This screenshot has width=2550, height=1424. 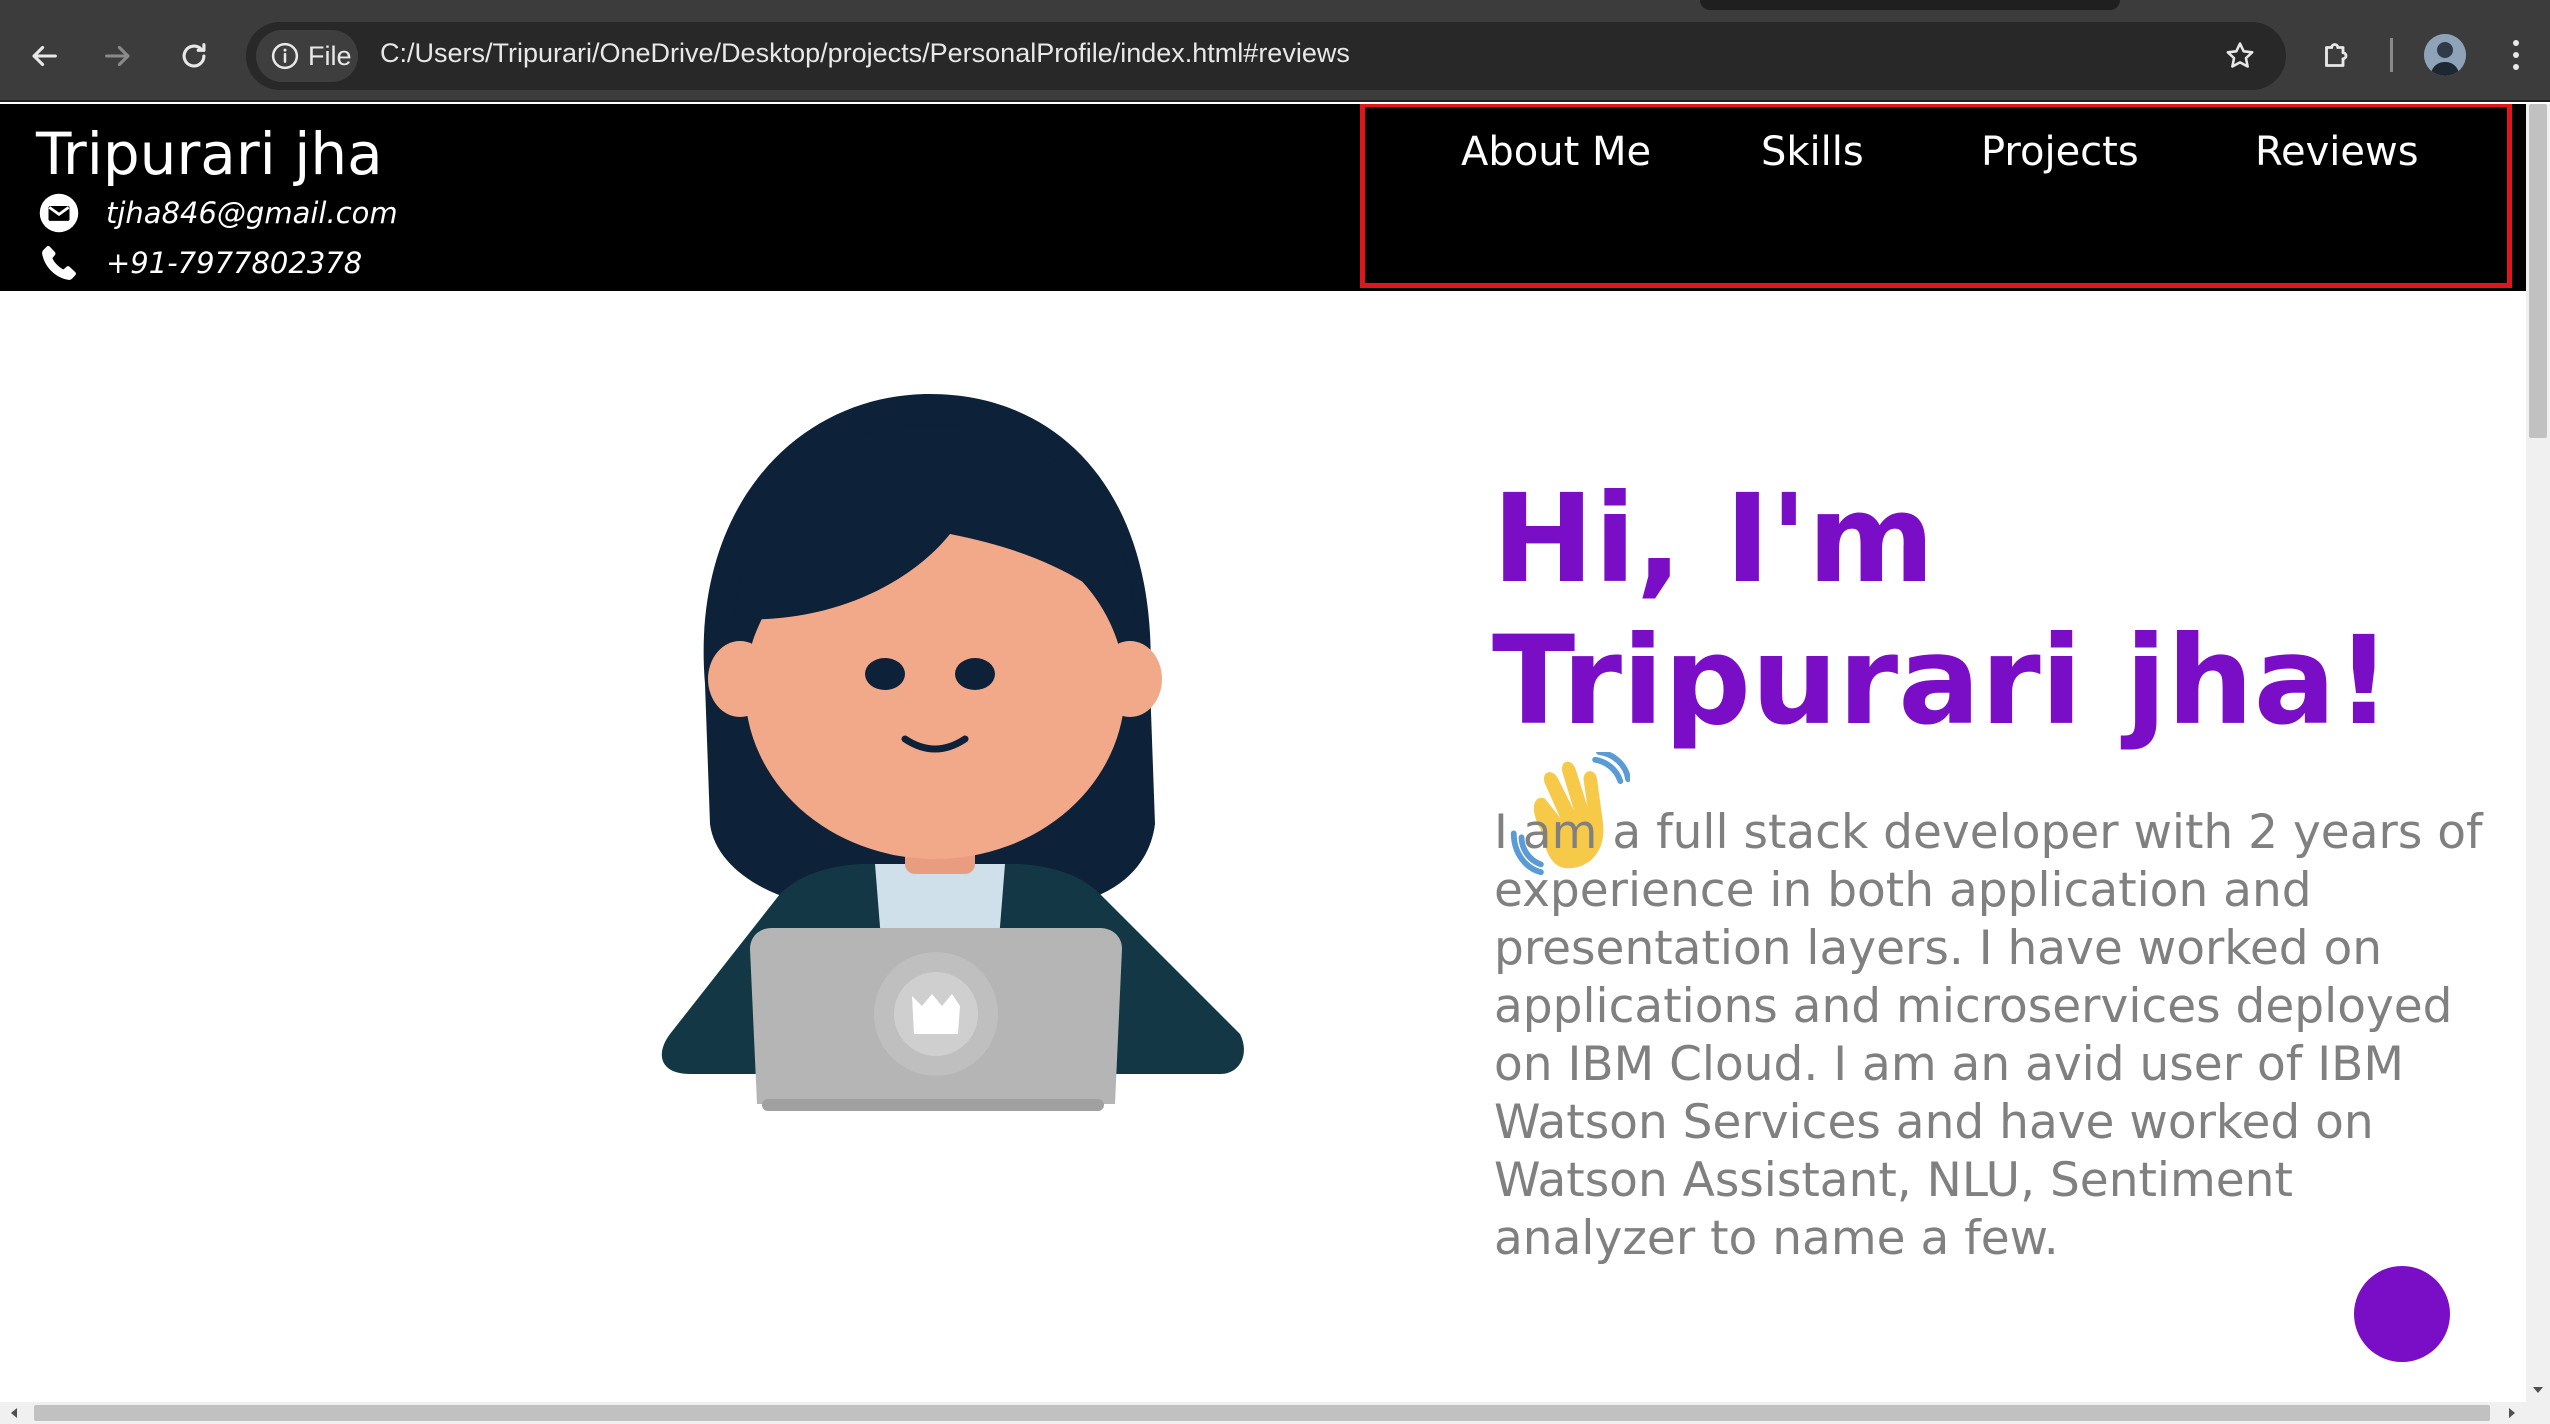 I want to click on arrow-right-icon, so click(x=117, y=56).